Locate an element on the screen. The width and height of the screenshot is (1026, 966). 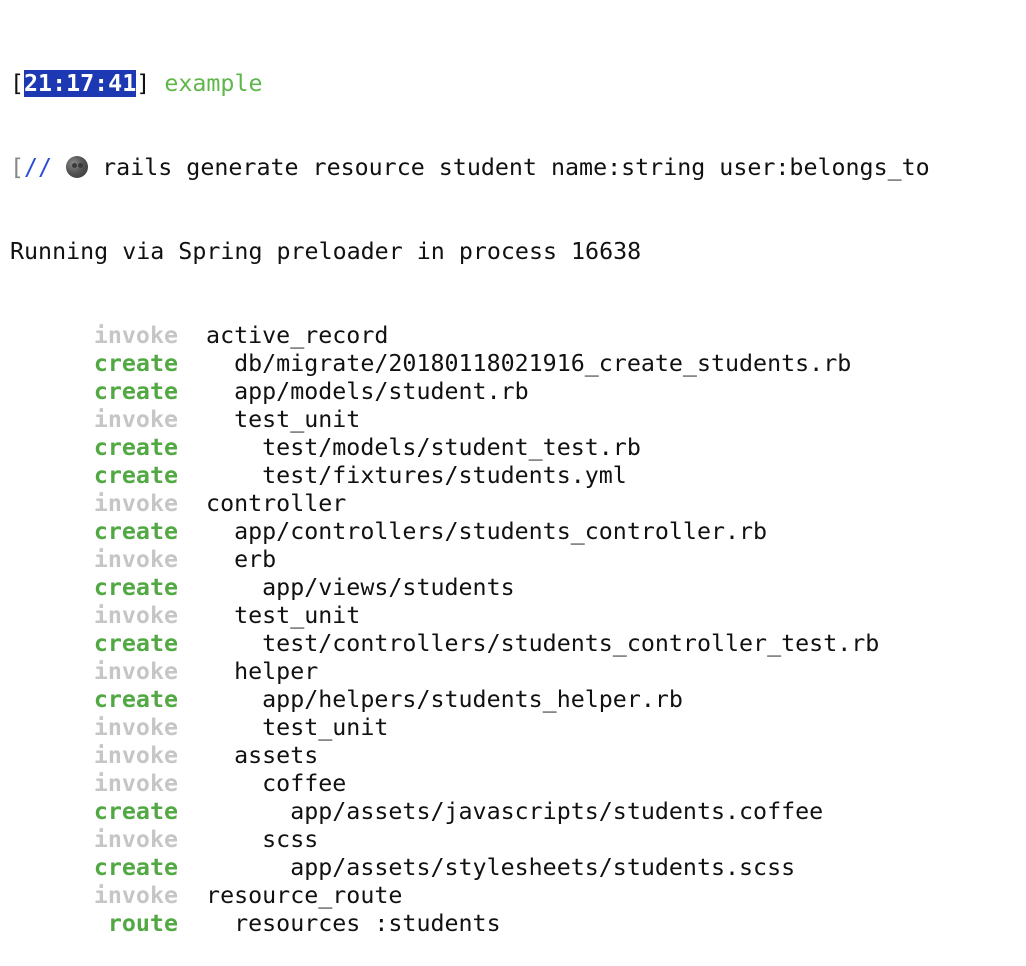
output-path: app/models/student.rb is located at coordinates (353, 391).